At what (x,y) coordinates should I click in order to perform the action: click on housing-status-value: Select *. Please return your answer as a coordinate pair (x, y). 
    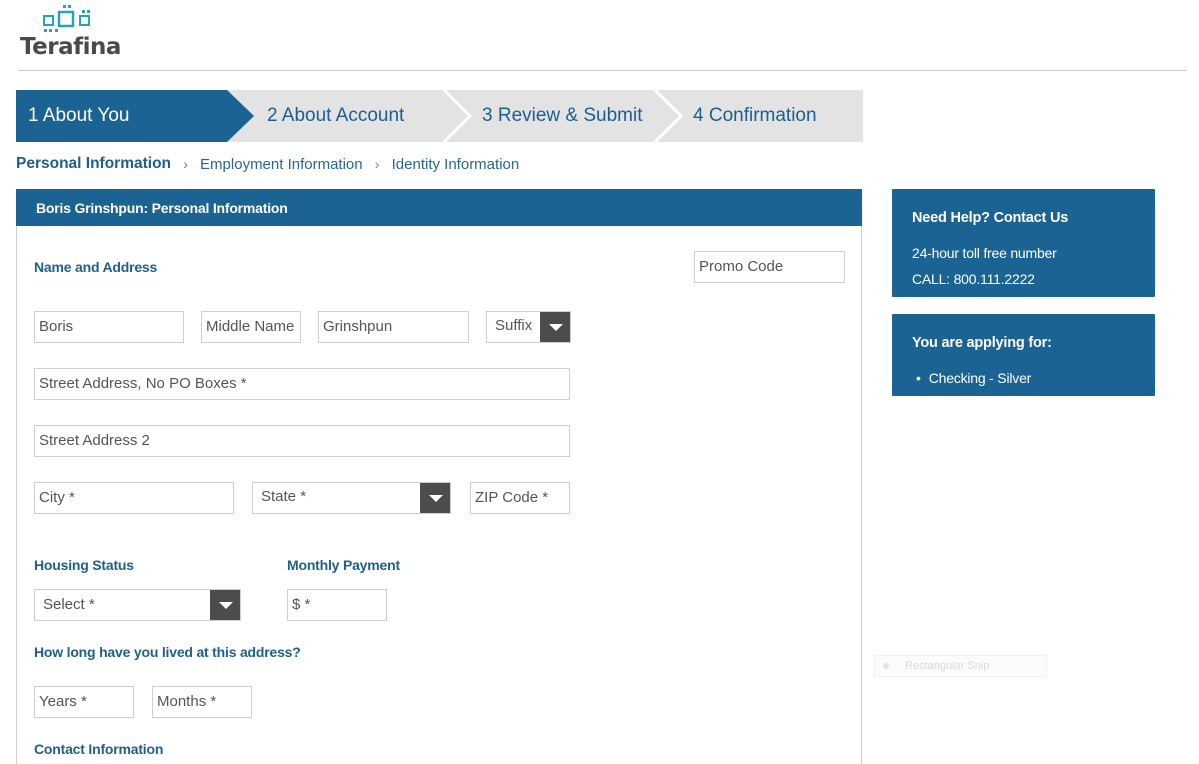
    Looking at the image, I should click on (69, 604).